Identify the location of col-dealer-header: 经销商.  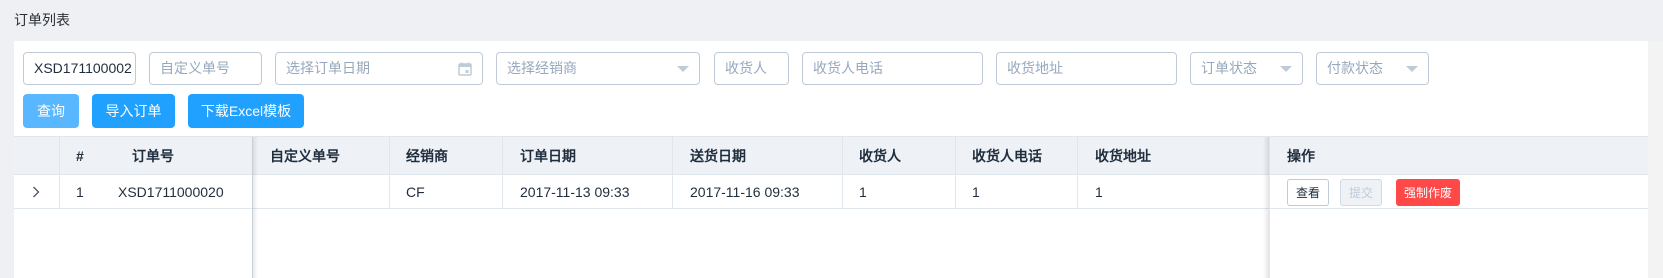
(427, 155).